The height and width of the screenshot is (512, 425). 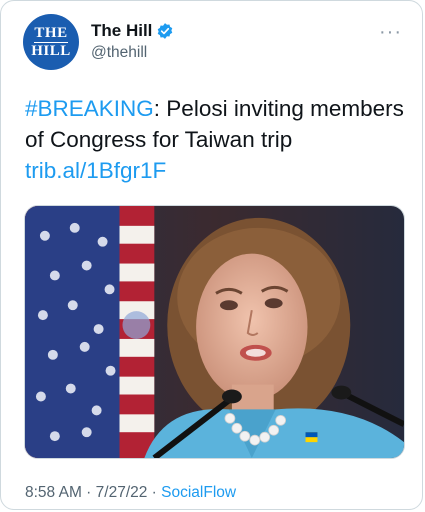 What do you see at coordinates (121, 31) in the screenshot?
I see `author-name: The Hill` at bounding box center [121, 31].